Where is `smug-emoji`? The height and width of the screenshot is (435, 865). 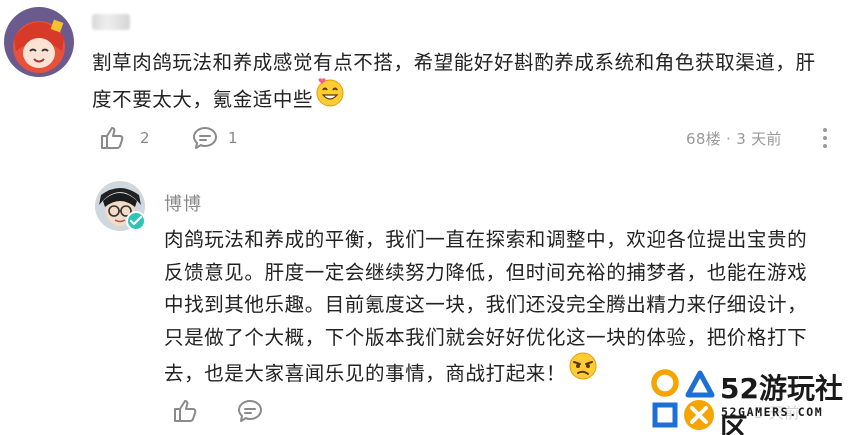 smug-emoji is located at coordinates (583, 371).